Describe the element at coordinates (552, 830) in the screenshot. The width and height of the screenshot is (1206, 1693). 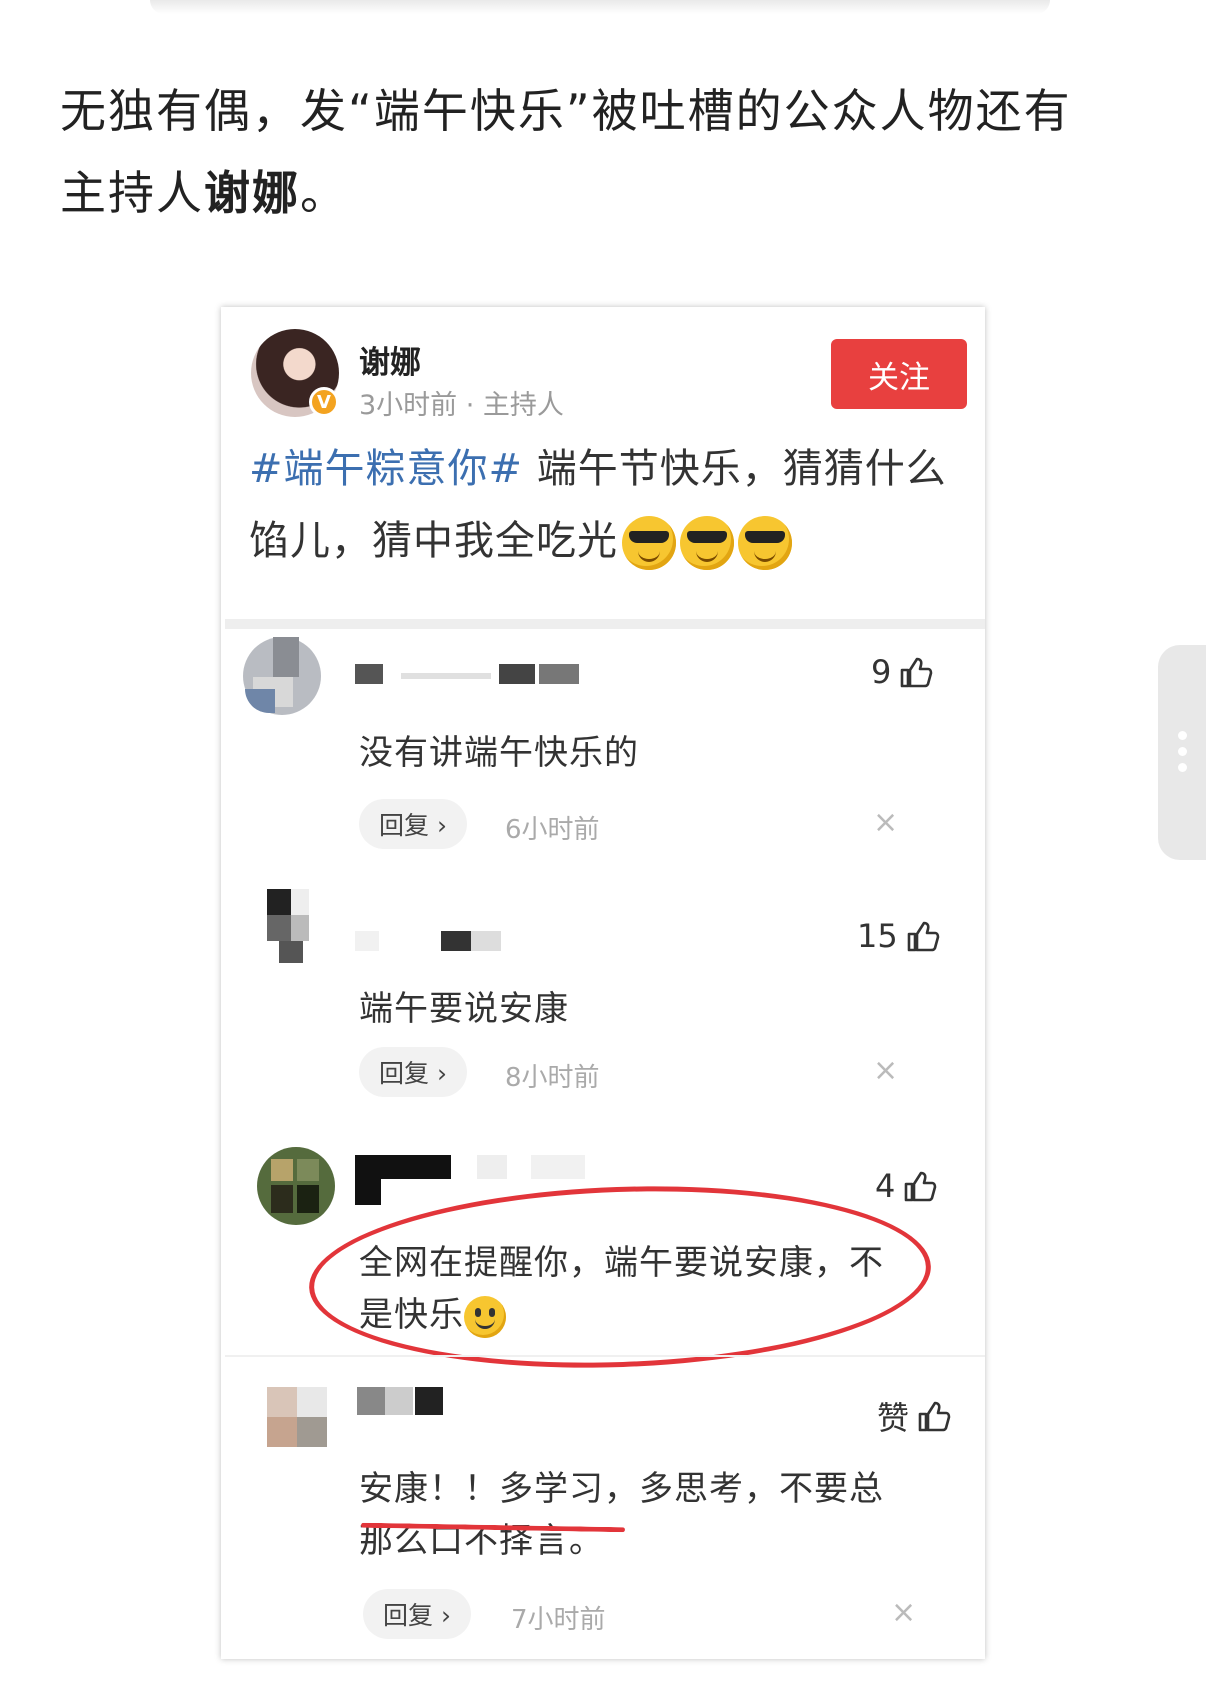
I see `comment-time: 6小时前` at that location.